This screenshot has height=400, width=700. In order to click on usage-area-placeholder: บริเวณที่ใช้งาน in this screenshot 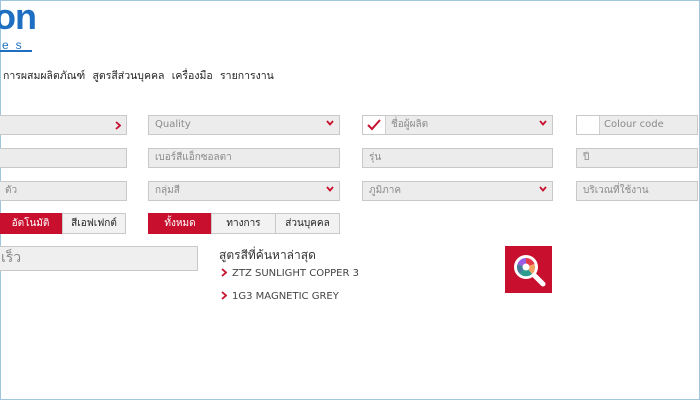, I will do `click(616, 190)`.